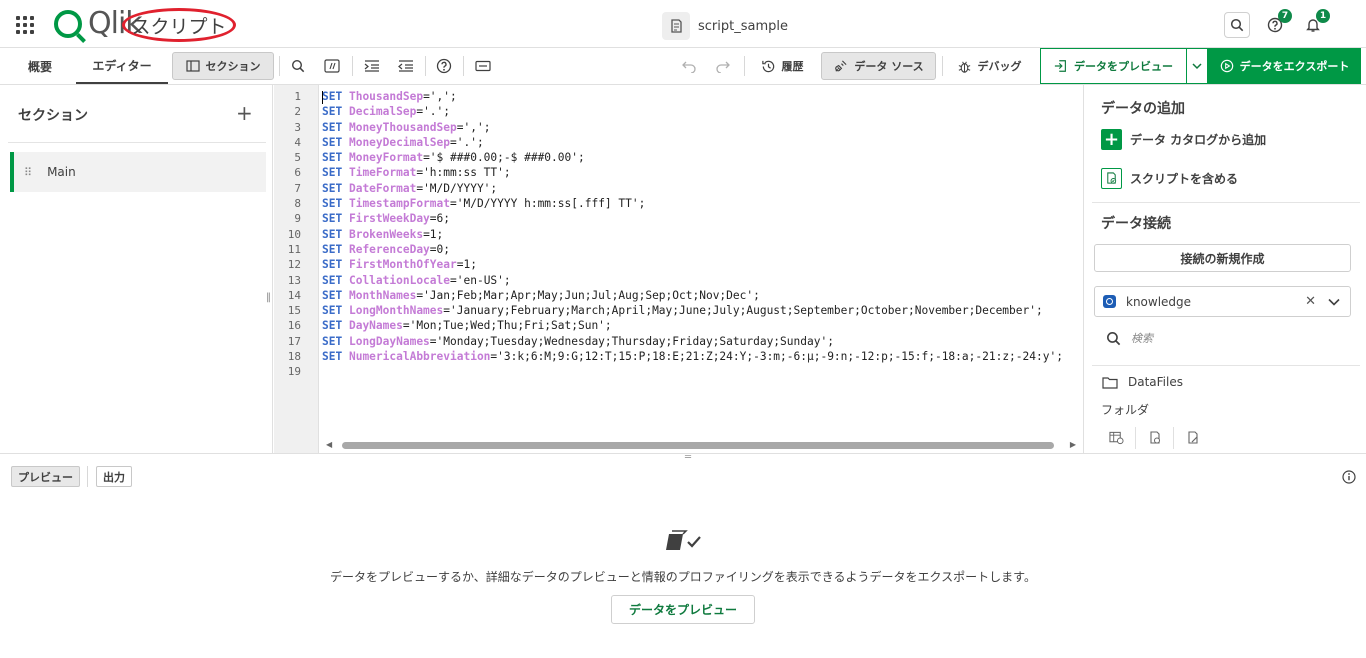 The image size is (1366, 658). Describe the element at coordinates (483, 66) in the screenshot. I see `keyboard-shortcuts-button` at that location.